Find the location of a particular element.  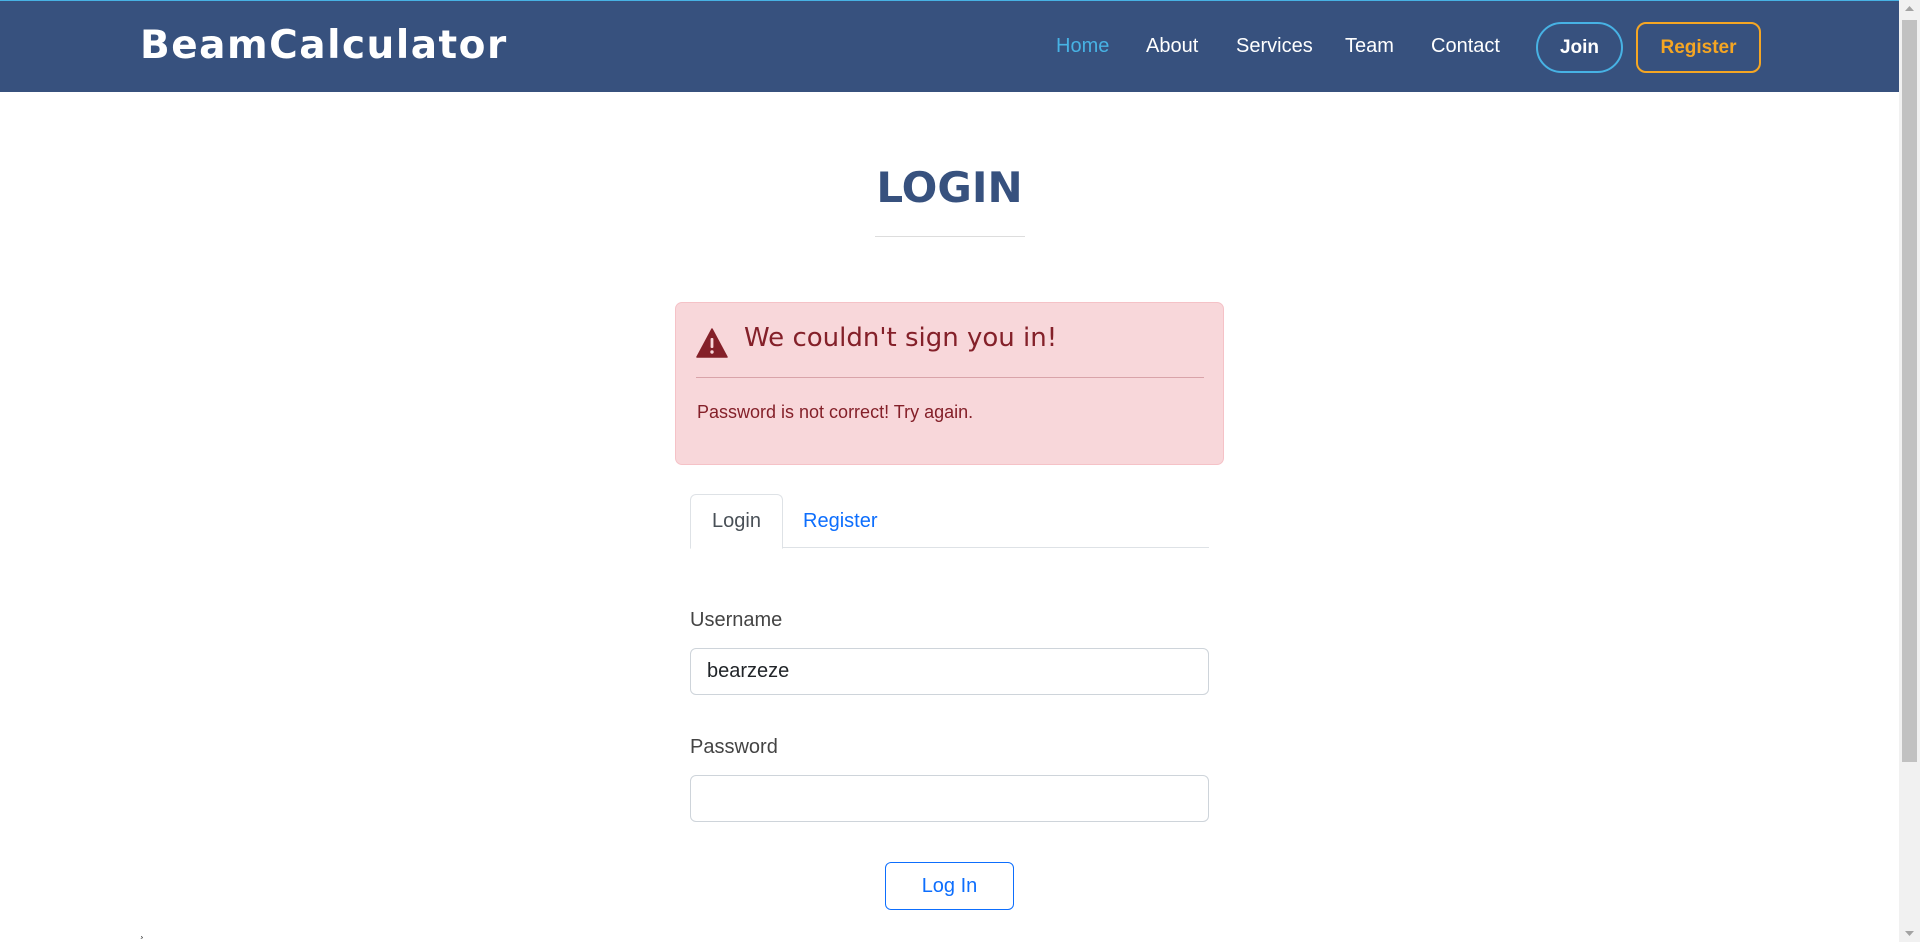

password-field is located at coordinates (949, 798).